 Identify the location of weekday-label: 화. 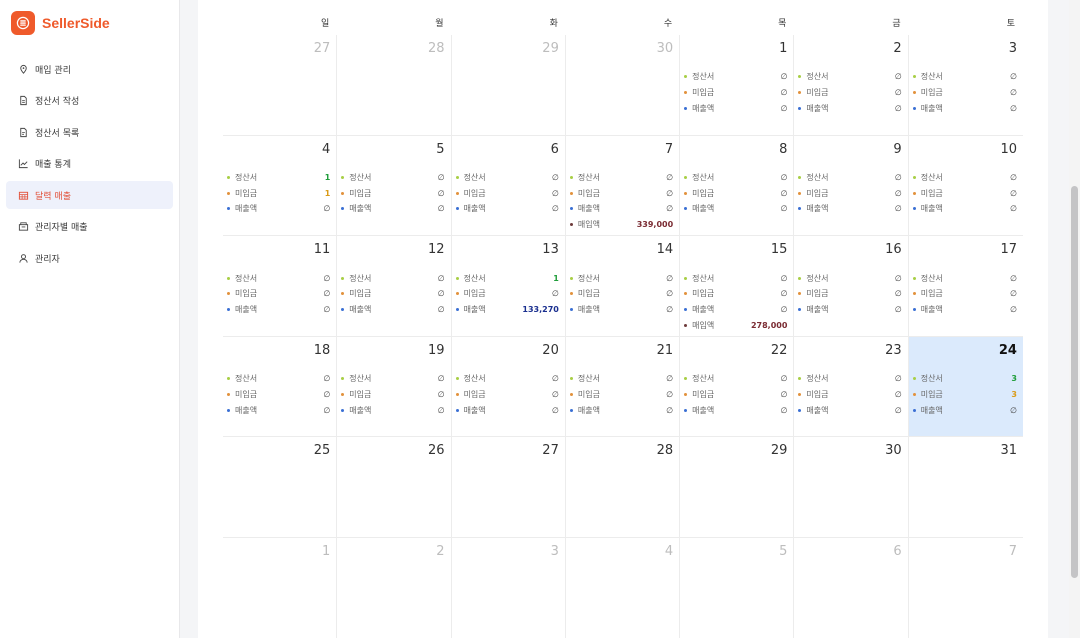
(553, 24).